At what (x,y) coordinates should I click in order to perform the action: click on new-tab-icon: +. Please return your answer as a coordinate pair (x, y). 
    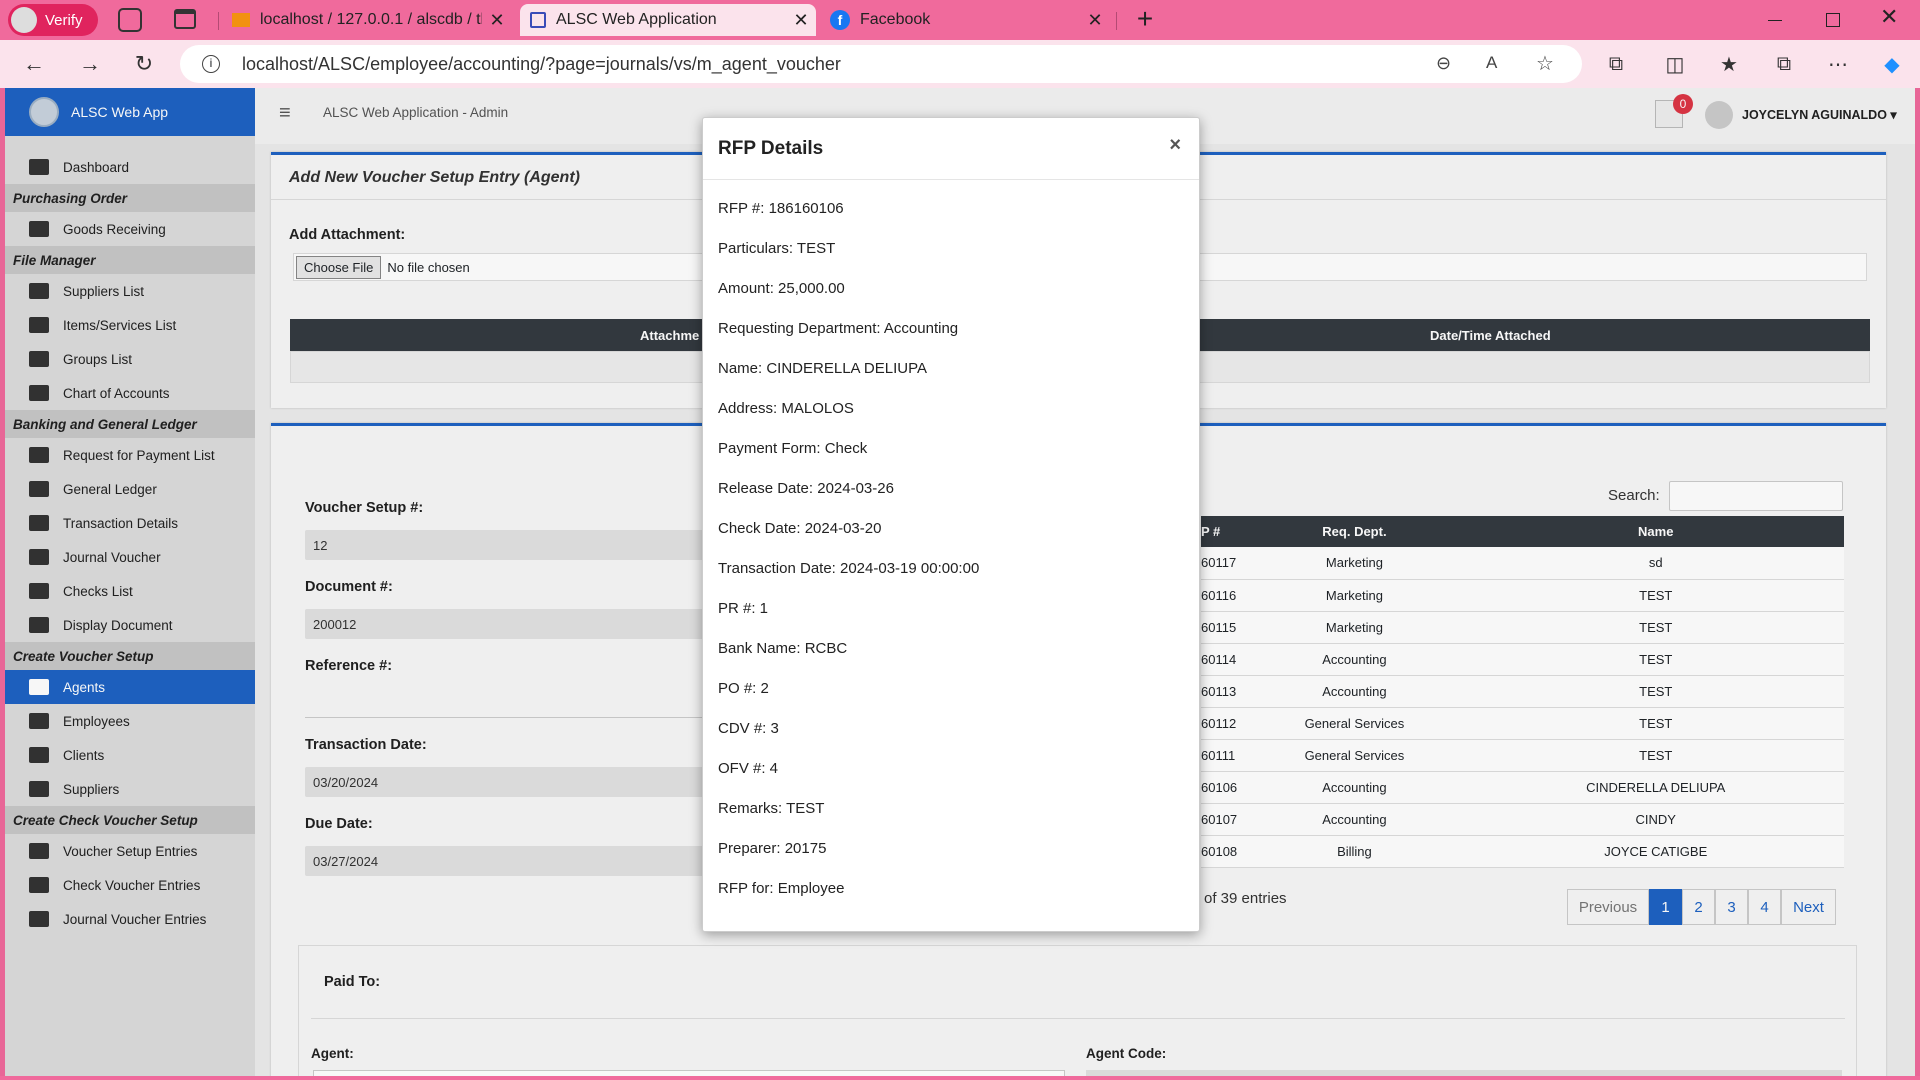
    Looking at the image, I should click on (1145, 19).